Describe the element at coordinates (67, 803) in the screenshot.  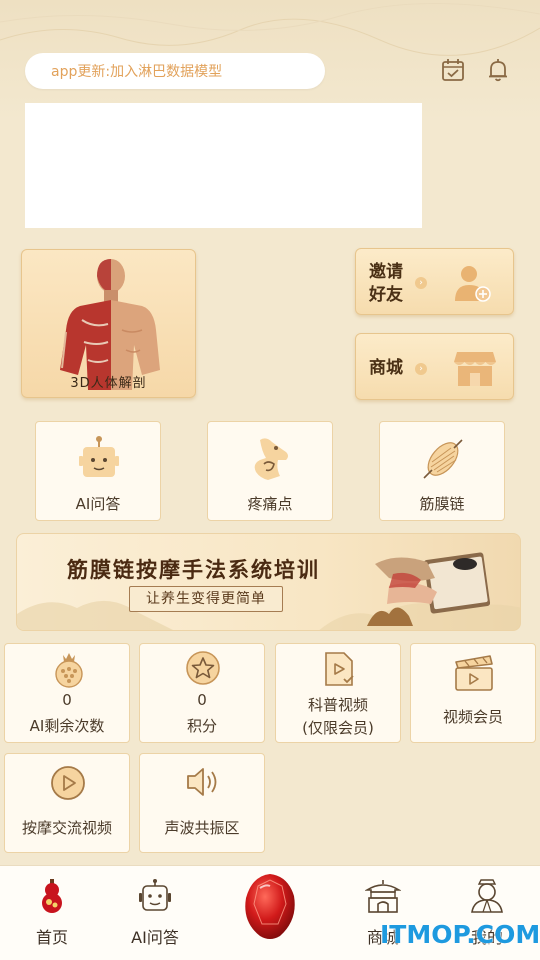
I see `massage-video-card: 按摩交流视频` at that location.